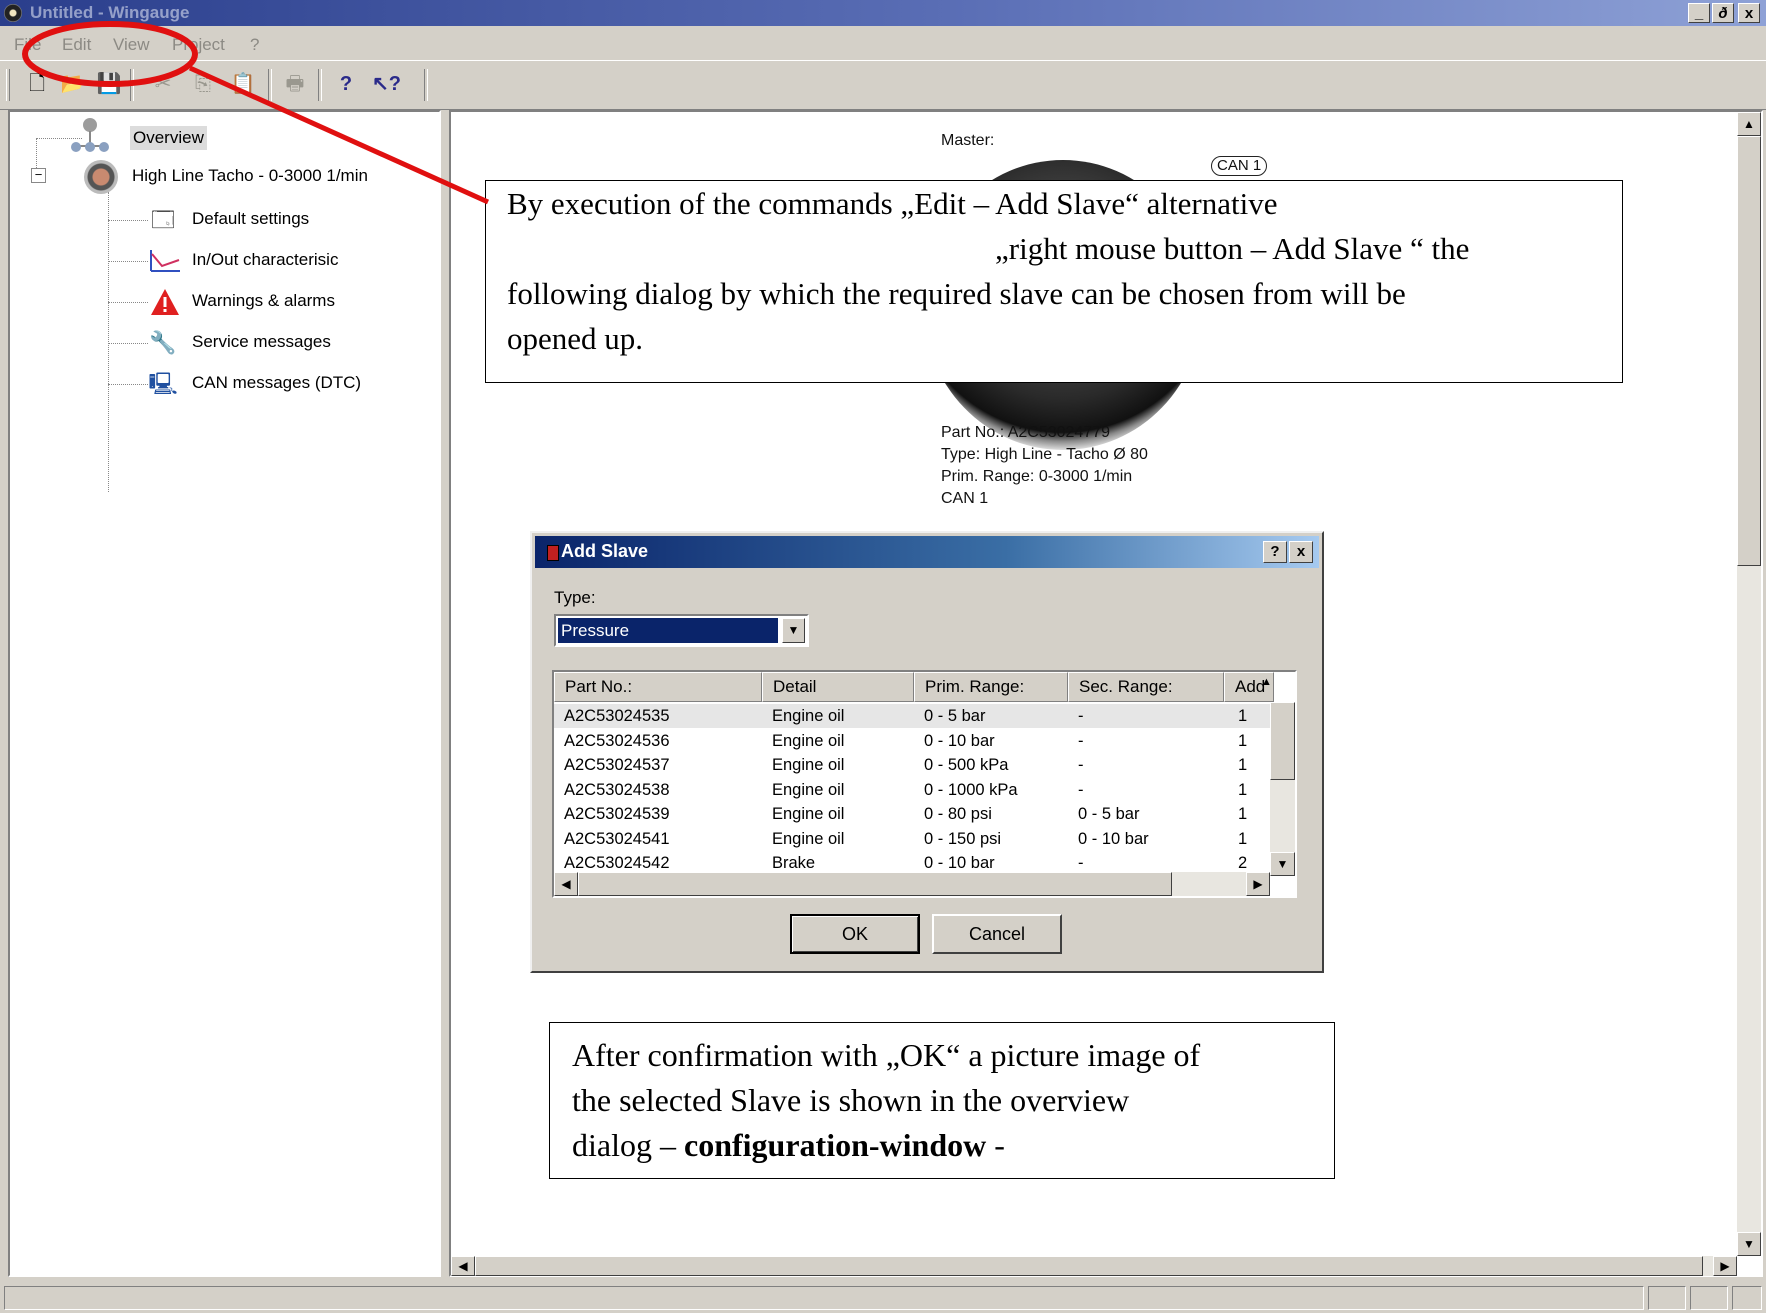 This screenshot has height=1313, width=1766. I want to click on annotation-overlay, so click(256, 113).